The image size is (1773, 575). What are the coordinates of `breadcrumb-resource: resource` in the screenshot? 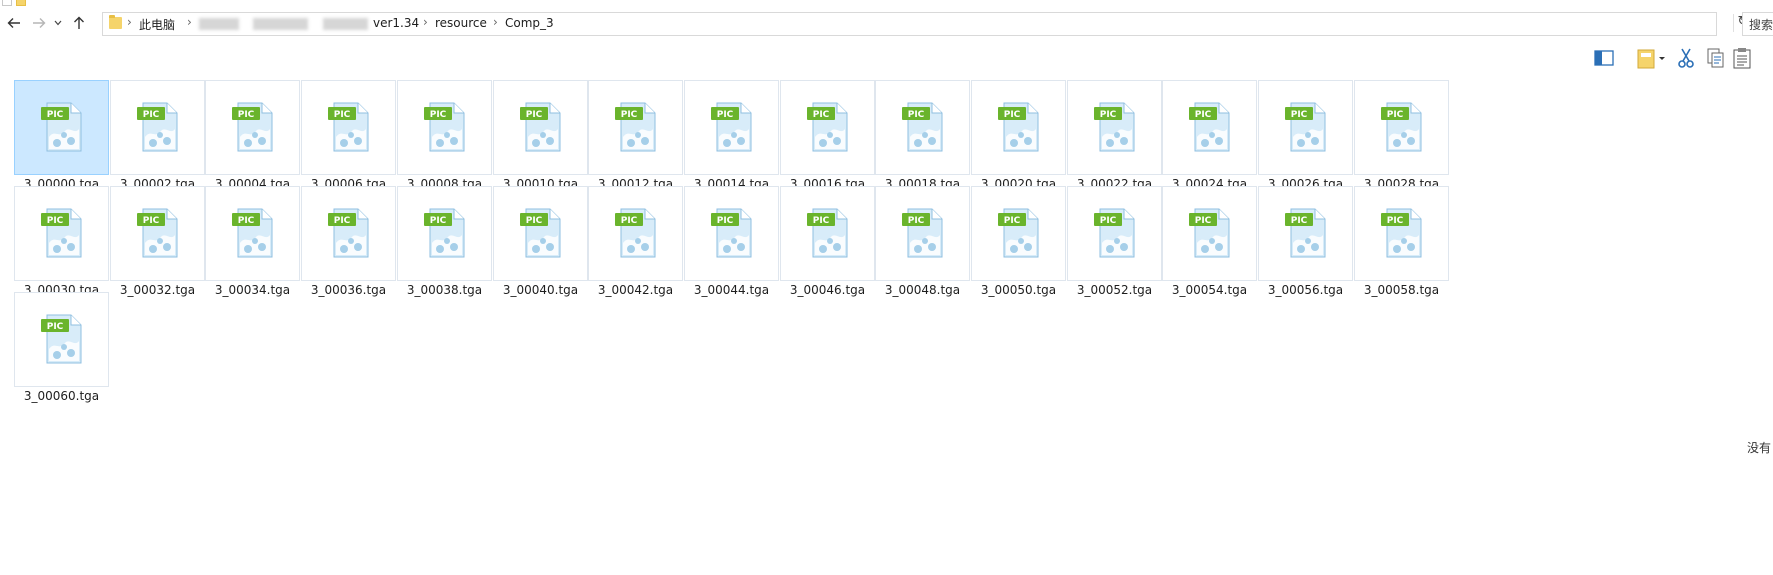 It's located at (461, 23).